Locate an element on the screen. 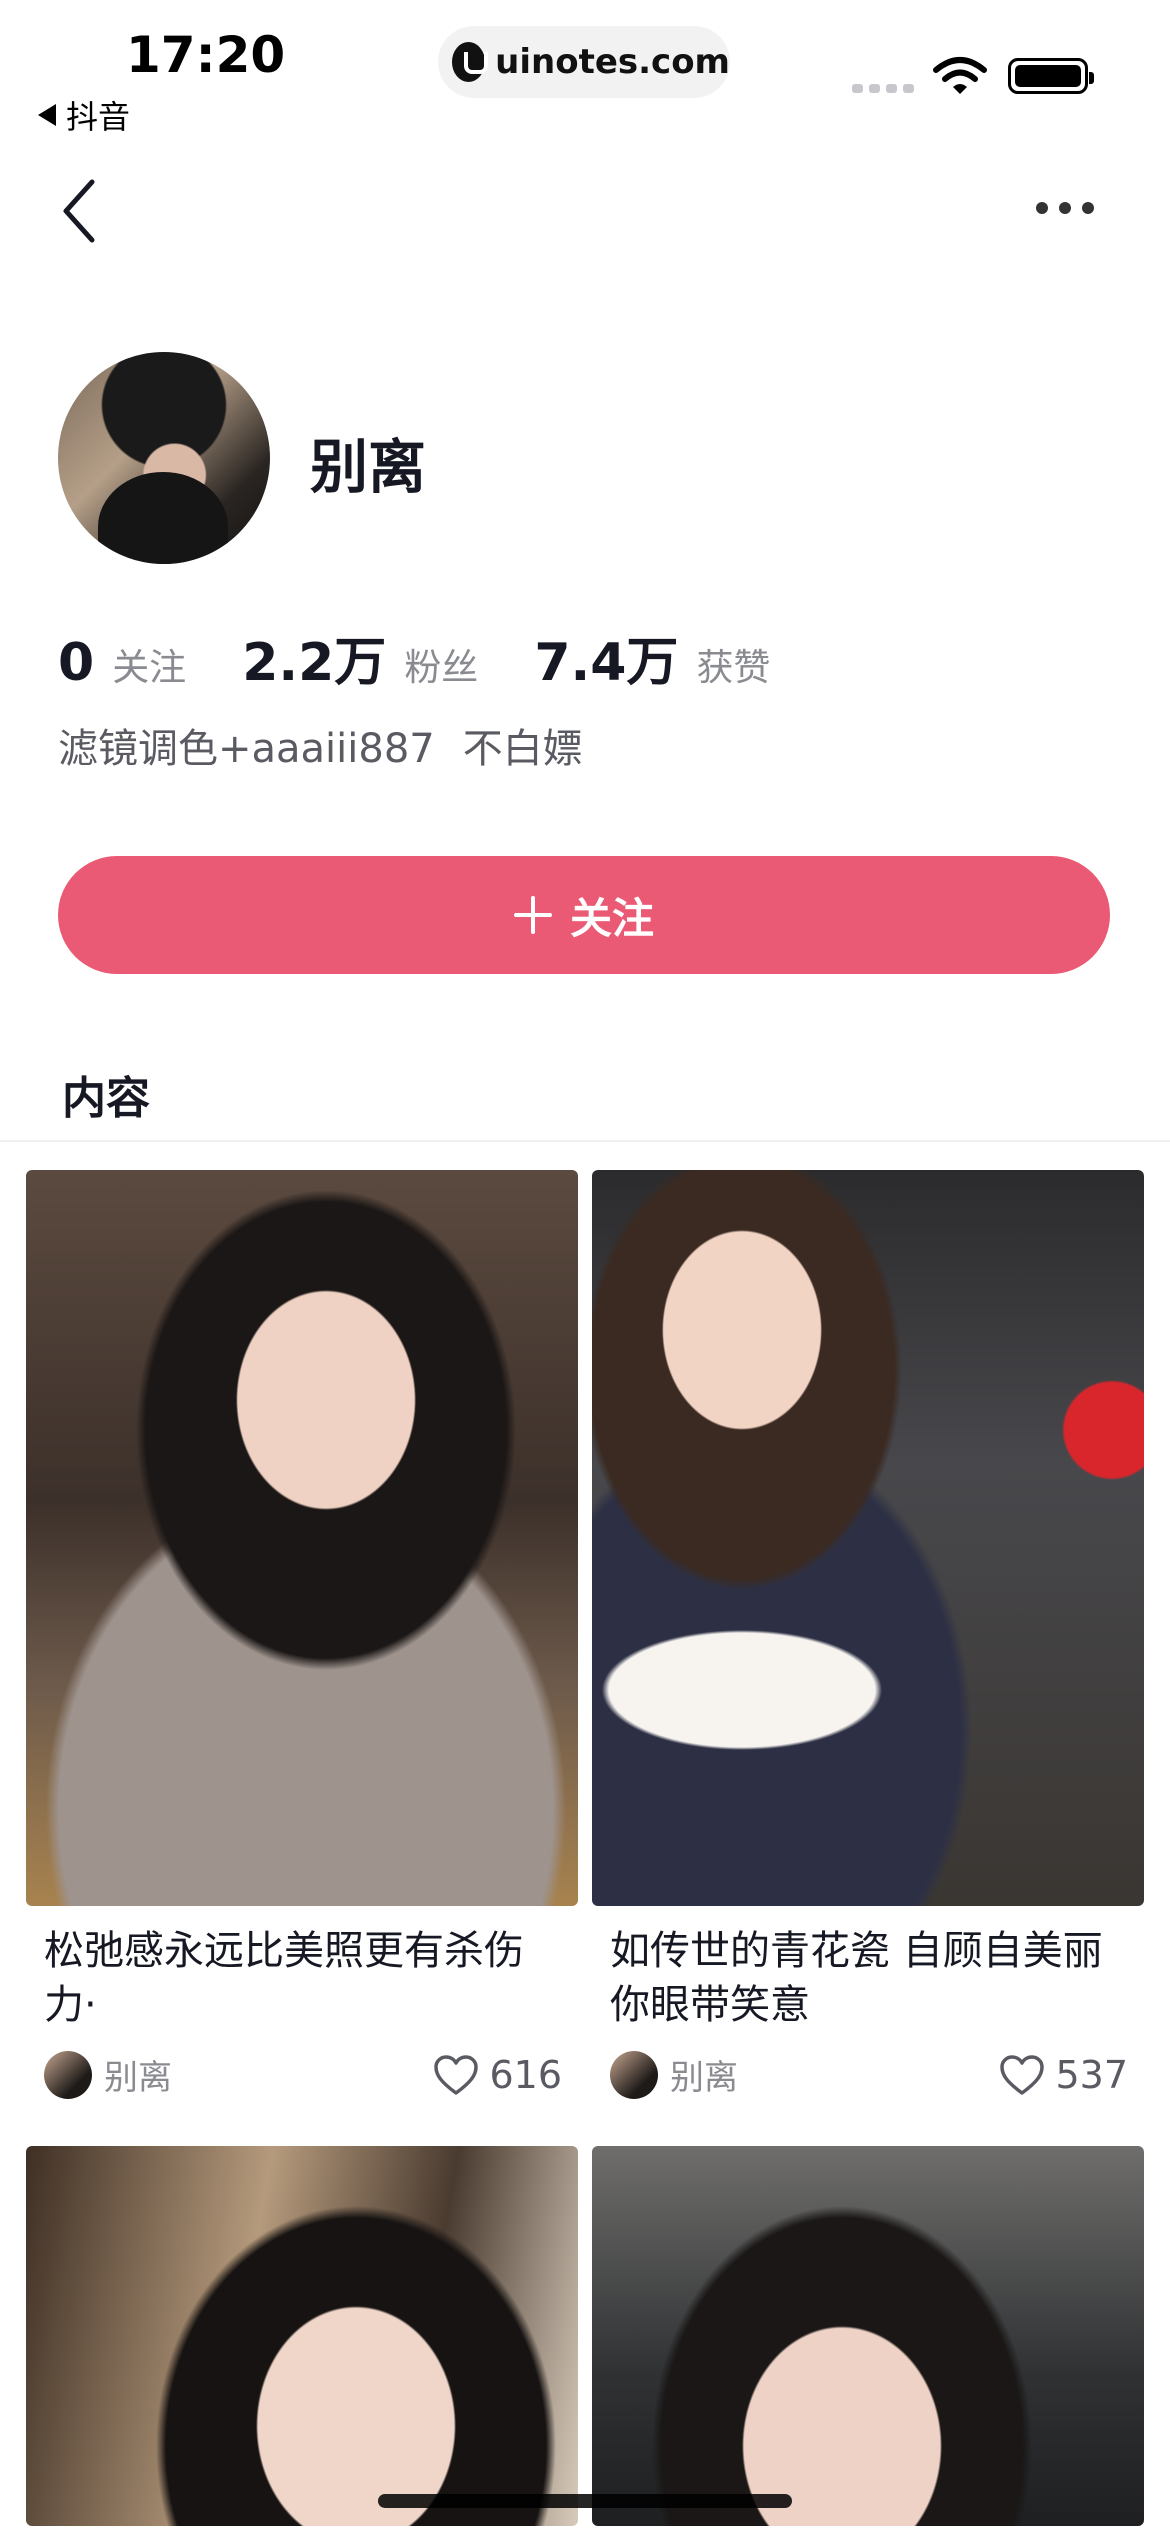  like-button: 616 is located at coordinates (497, 2075).